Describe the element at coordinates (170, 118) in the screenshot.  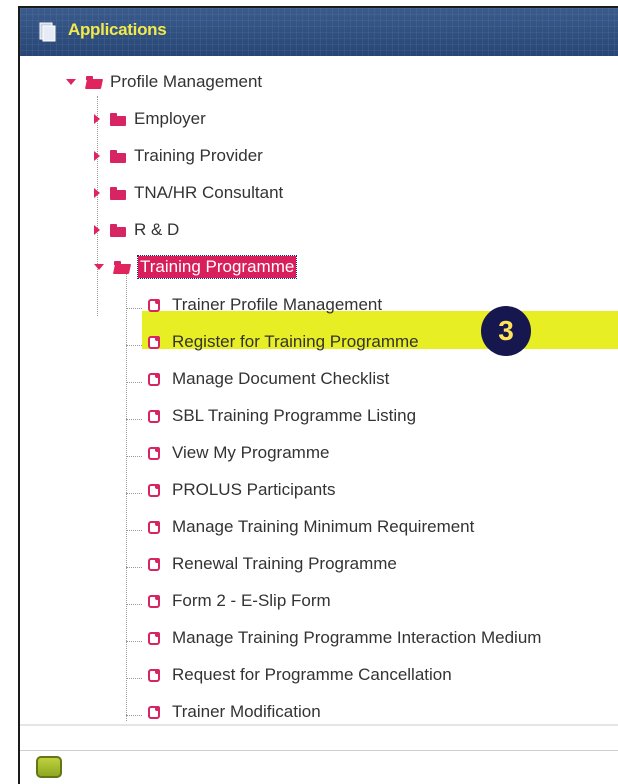
I see `tree-node-label: Employer` at that location.